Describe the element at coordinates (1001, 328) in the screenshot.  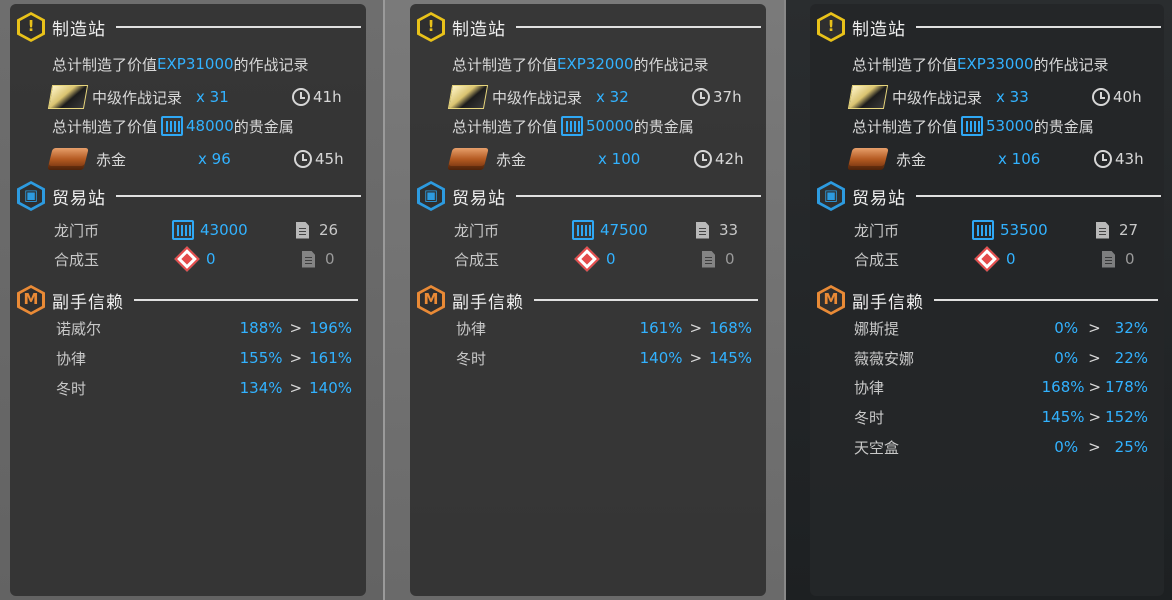
I see `trust-row: 娜斯提 0% >32%` at that location.